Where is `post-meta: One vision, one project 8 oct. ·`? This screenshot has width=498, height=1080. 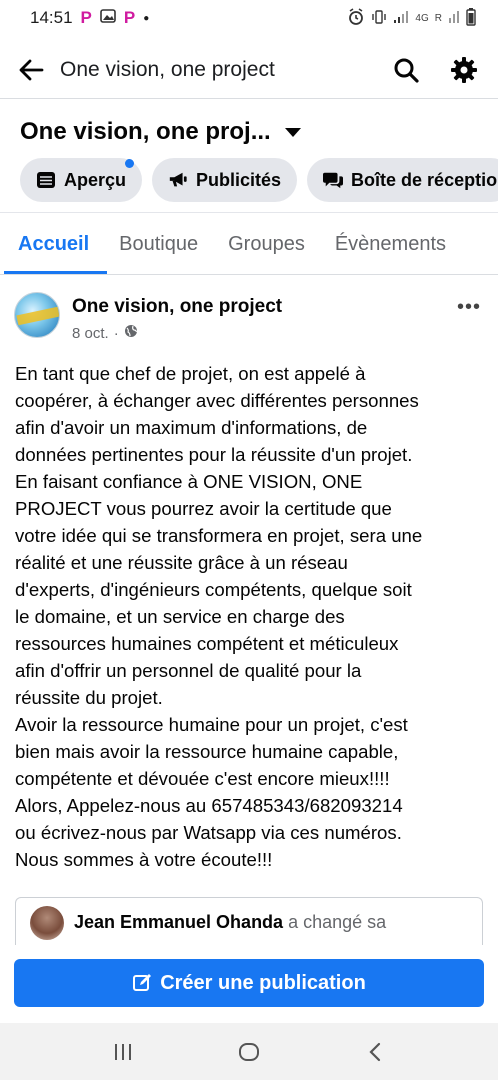 post-meta: One vision, one project 8 oct. · is located at coordinates (263, 316).